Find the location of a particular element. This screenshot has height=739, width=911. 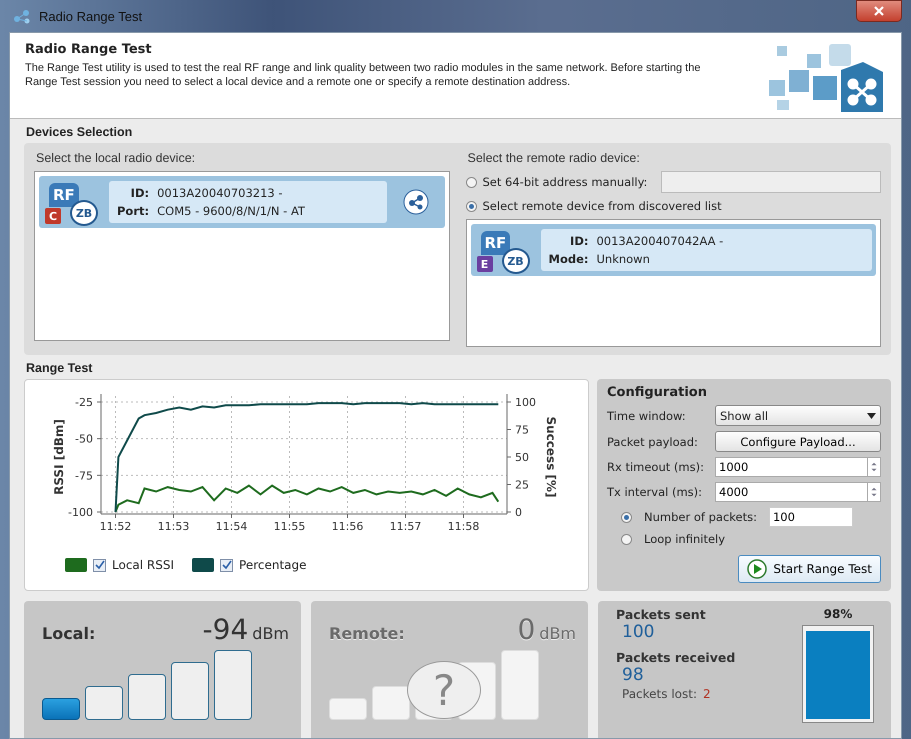

network-icon is located at coordinates (415, 202).